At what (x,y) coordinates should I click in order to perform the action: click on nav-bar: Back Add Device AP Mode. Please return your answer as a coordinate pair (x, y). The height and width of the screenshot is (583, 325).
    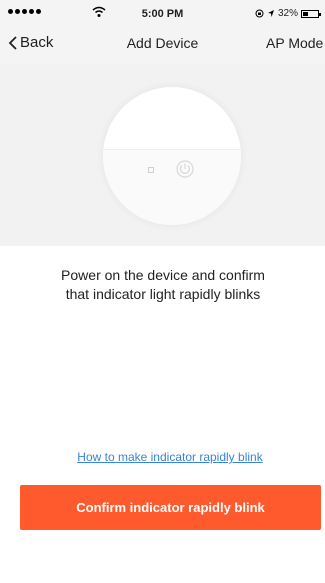
    Looking at the image, I should click on (162, 46).